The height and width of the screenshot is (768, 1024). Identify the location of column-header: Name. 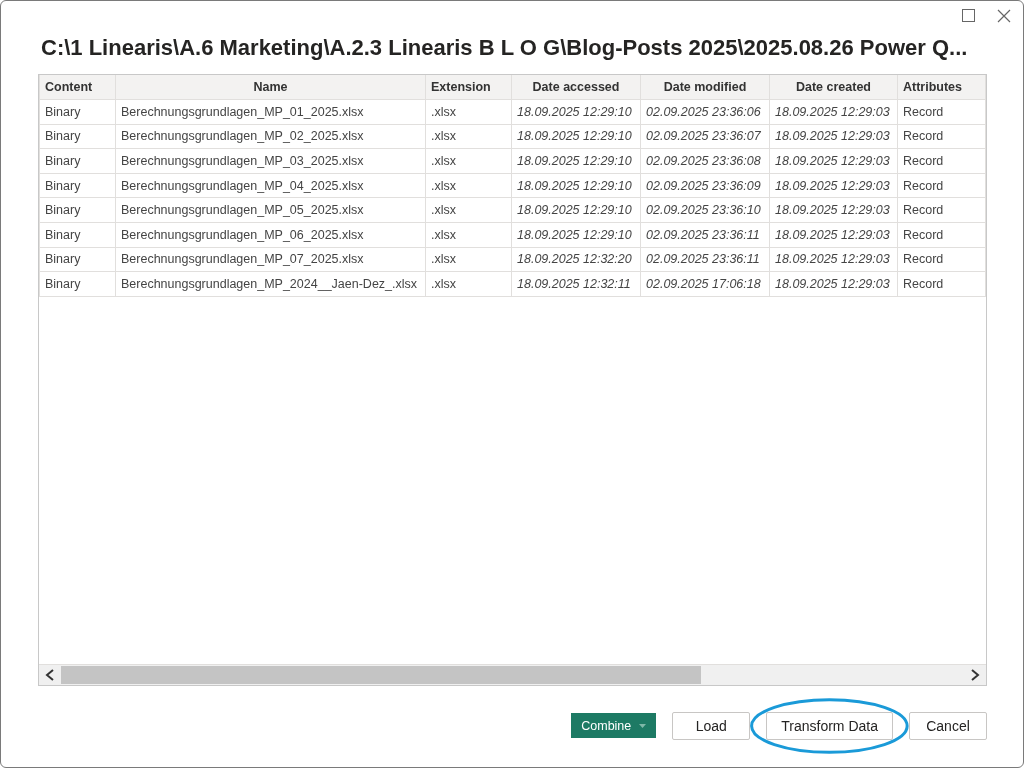
(270, 87).